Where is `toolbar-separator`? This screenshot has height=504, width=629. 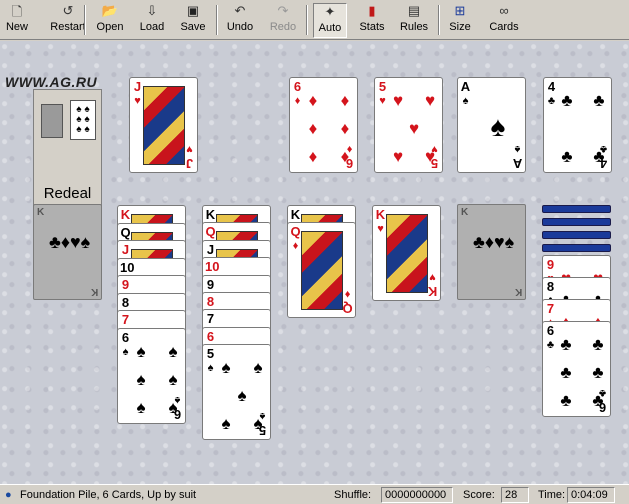 toolbar-separator is located at coordinates (85, 20).